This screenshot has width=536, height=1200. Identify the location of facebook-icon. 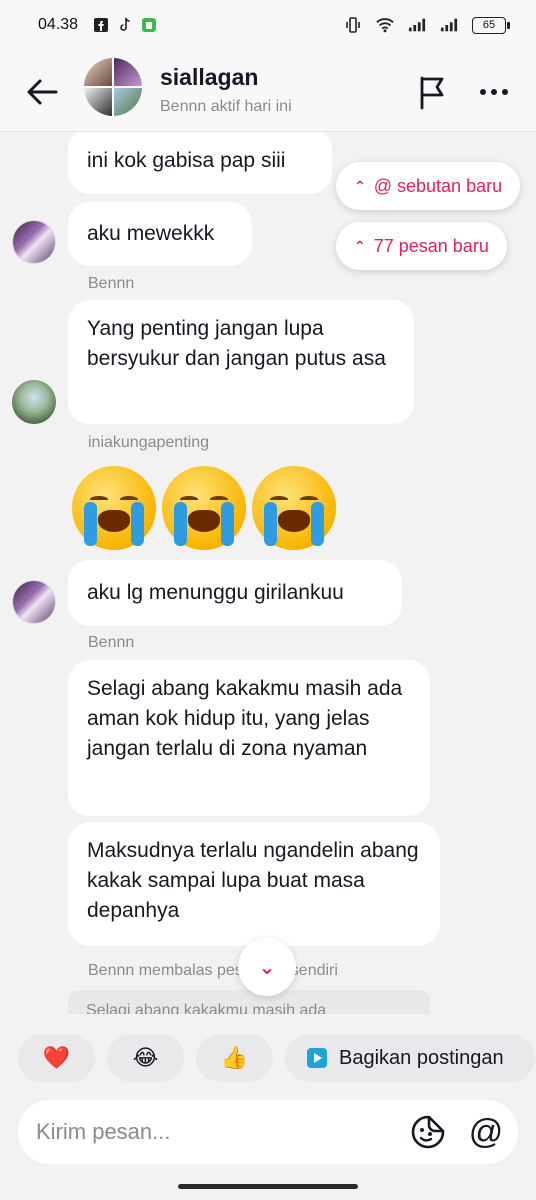
(101, 25).